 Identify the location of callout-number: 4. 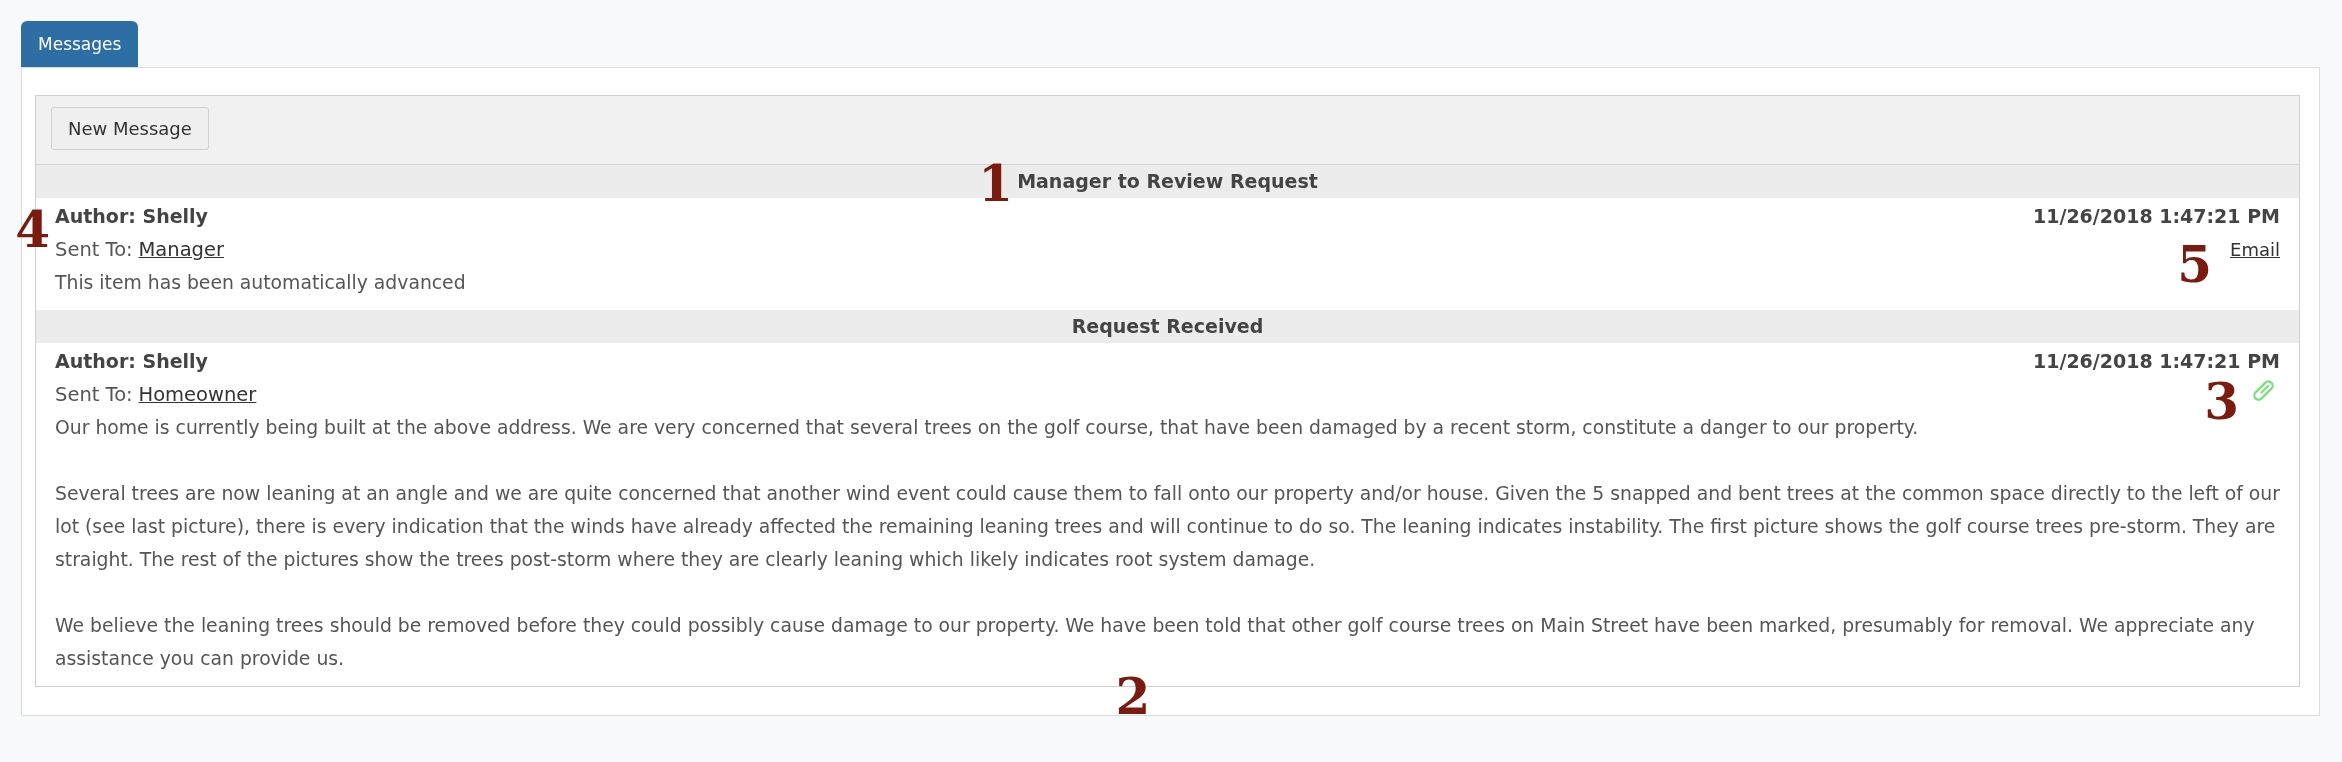
(32, 230).